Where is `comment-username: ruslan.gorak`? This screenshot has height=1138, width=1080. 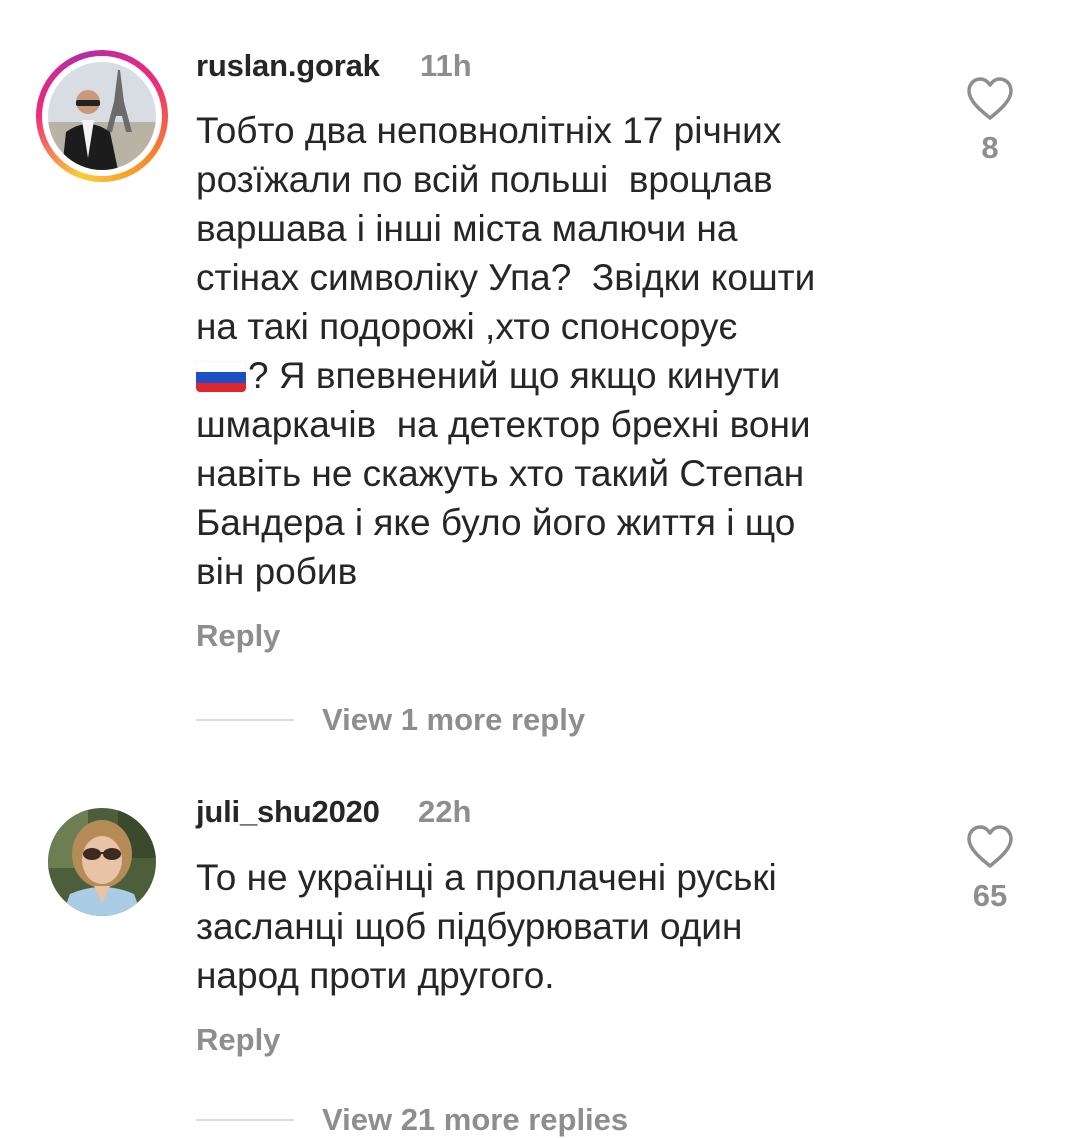
comment-username: ruslan.gorak is located at coordinates (288, 66).